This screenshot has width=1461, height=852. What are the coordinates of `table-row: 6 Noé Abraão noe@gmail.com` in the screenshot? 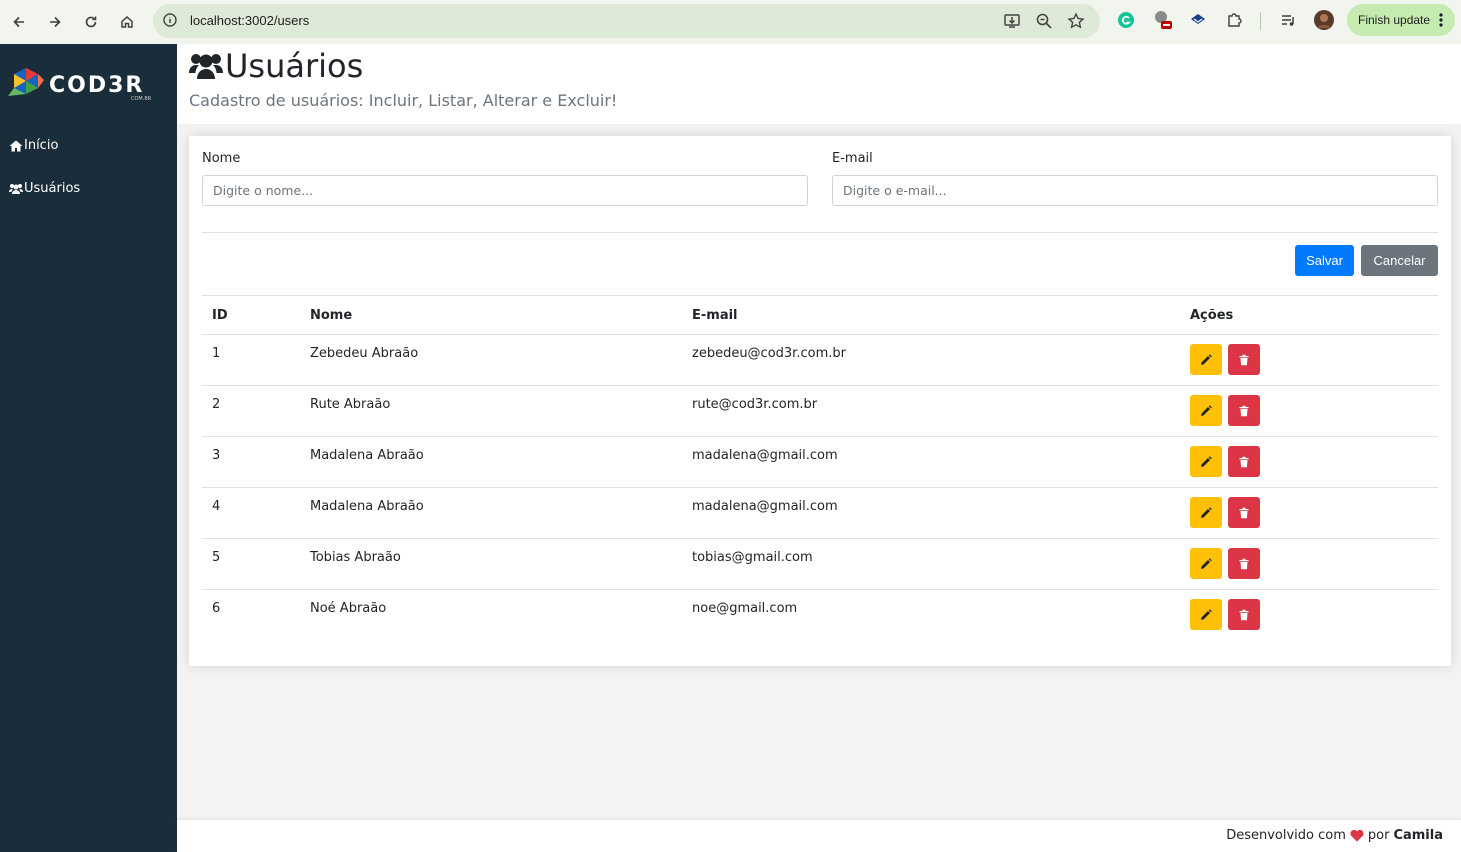 It's located at (820, 614).